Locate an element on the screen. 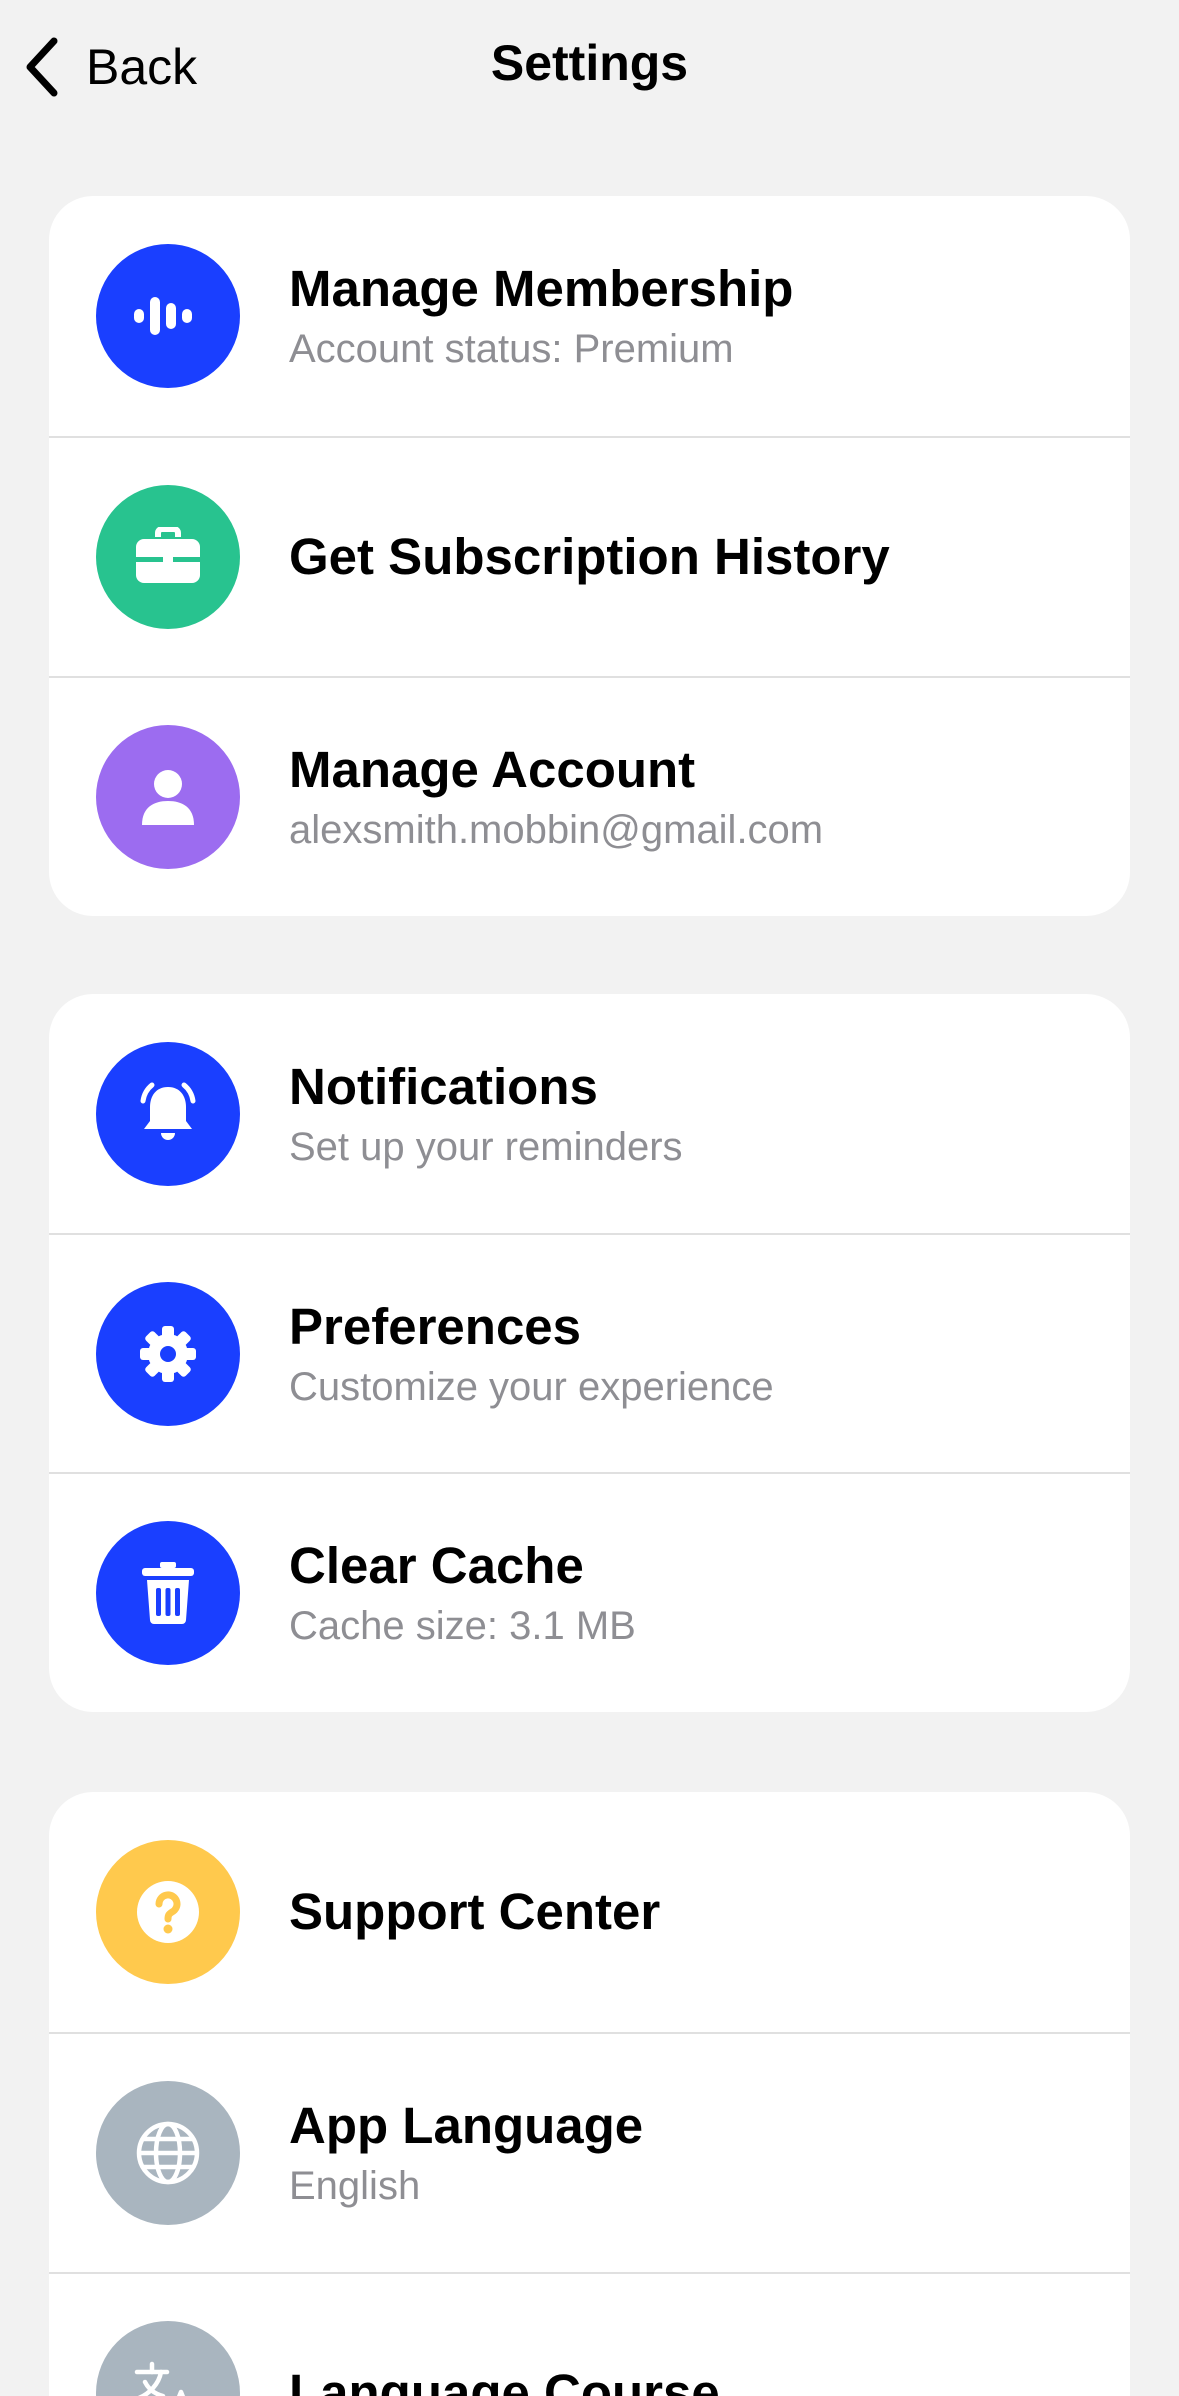 The image size is (1179, 2396). row-title: Notifications is located at coordinates (443, 1086).